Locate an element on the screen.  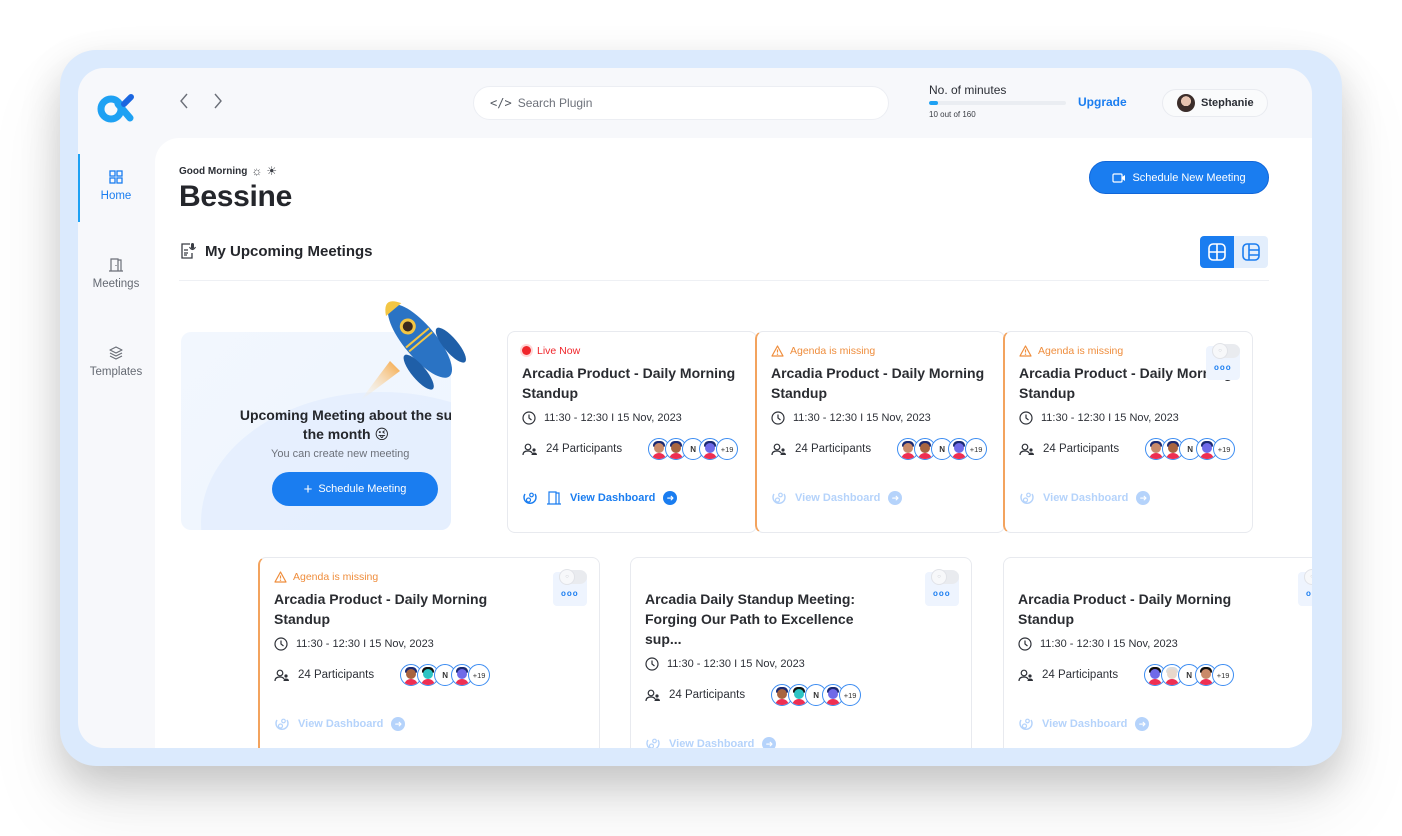
grid-view-button is located at coordinates (1217, 252).